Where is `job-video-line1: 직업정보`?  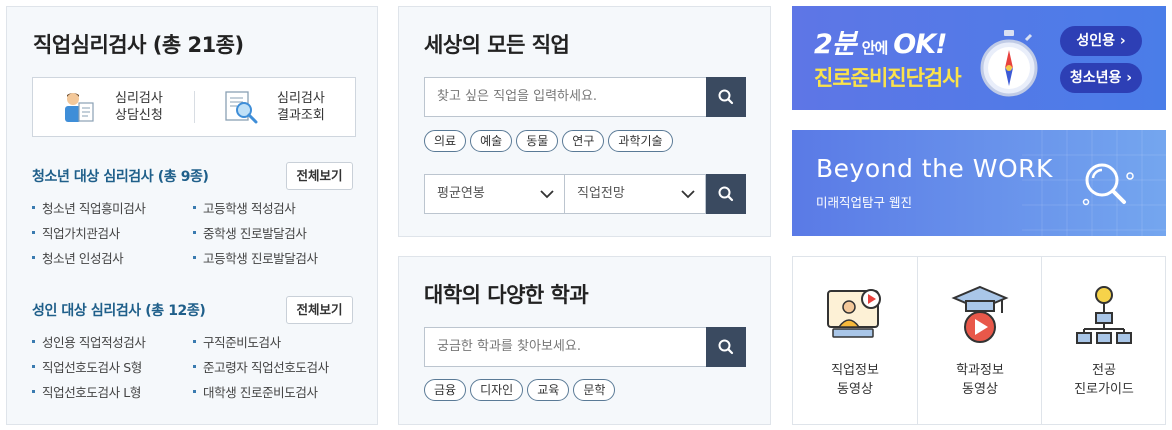 job-video-line1: 직업정보 is located at coordinates (855, 370).